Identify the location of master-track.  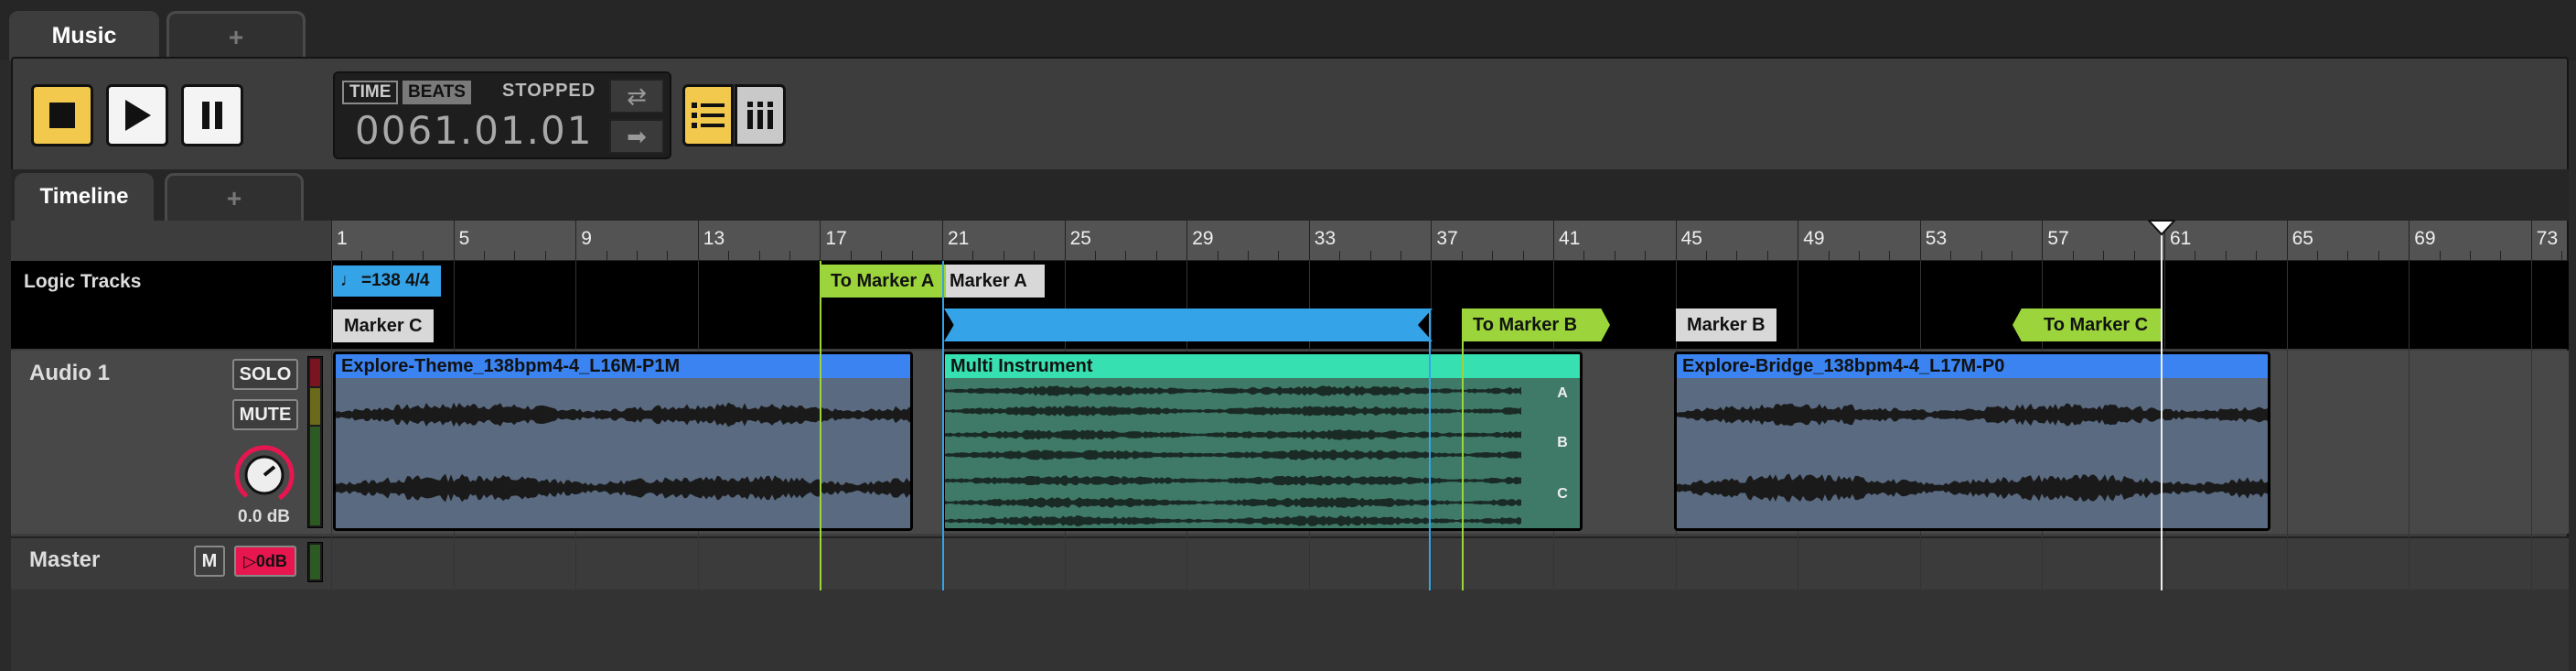
(1290, 563).